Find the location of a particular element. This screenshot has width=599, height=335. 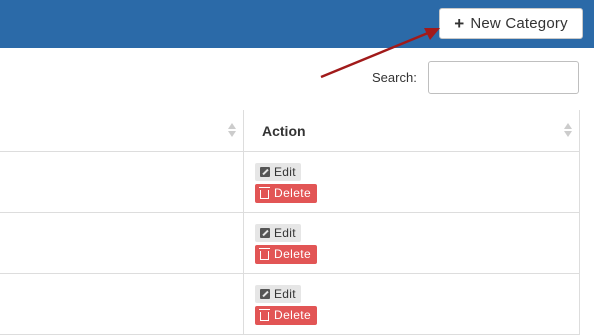

search-label: Search: is located at coordinates (394, 77).